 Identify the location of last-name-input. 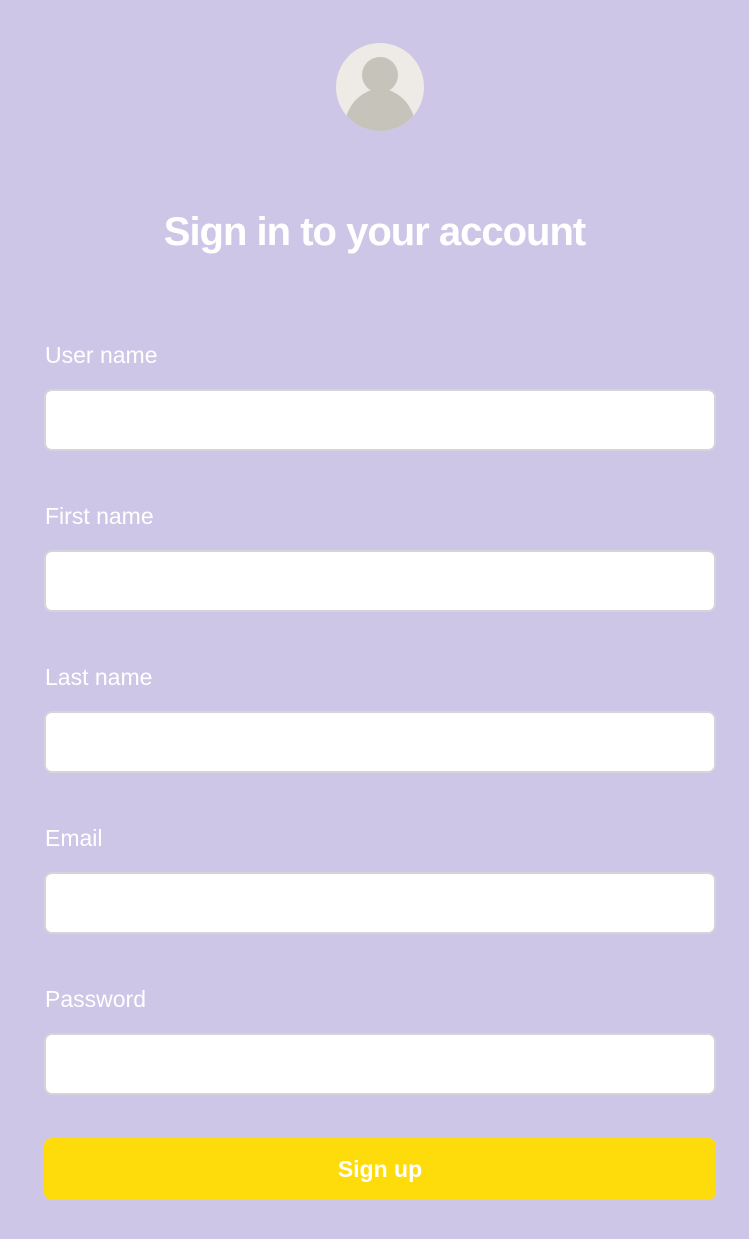
(380, 742).